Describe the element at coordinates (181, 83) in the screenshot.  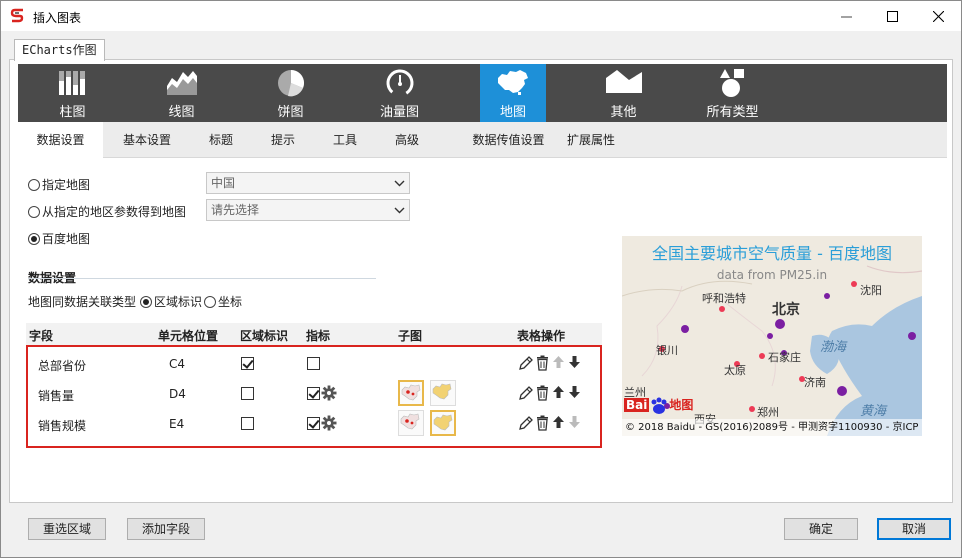
I see `area-chart-icon` at that location.